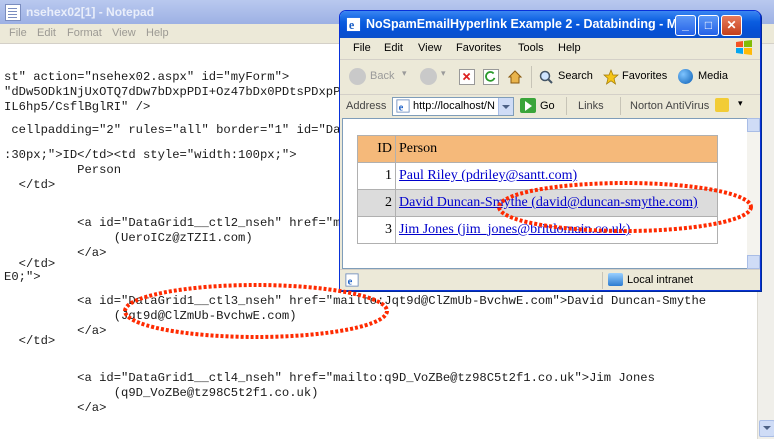  I want to click on search-icon, so click(546, 77).